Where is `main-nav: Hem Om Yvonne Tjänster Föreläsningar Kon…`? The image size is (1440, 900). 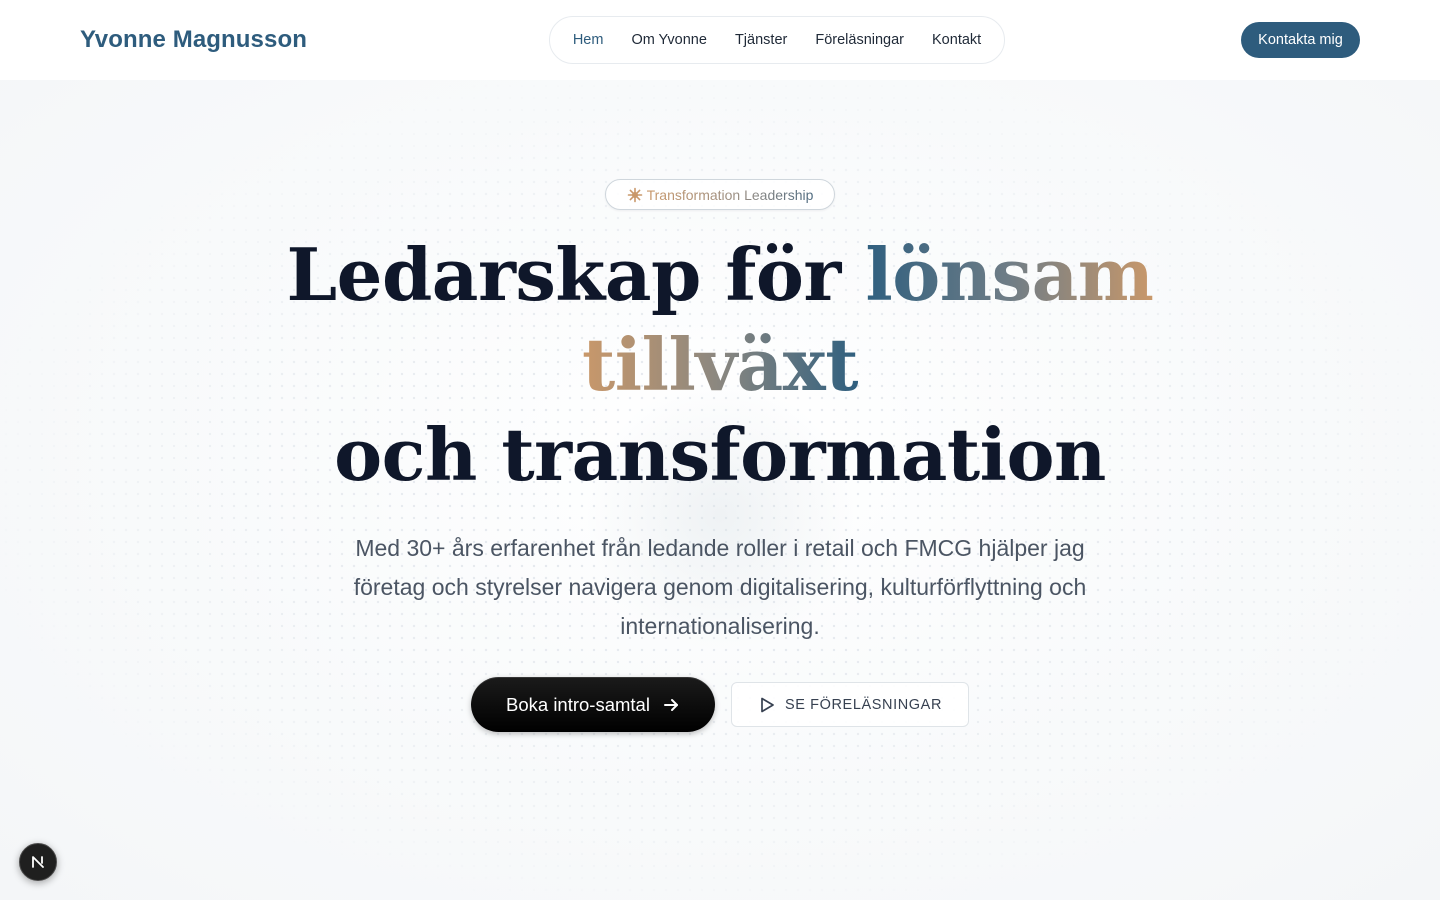 main-nav: Hem Om Yvonne Tjänster Föreläsningar Kon… is located at coordinates (777, 40).